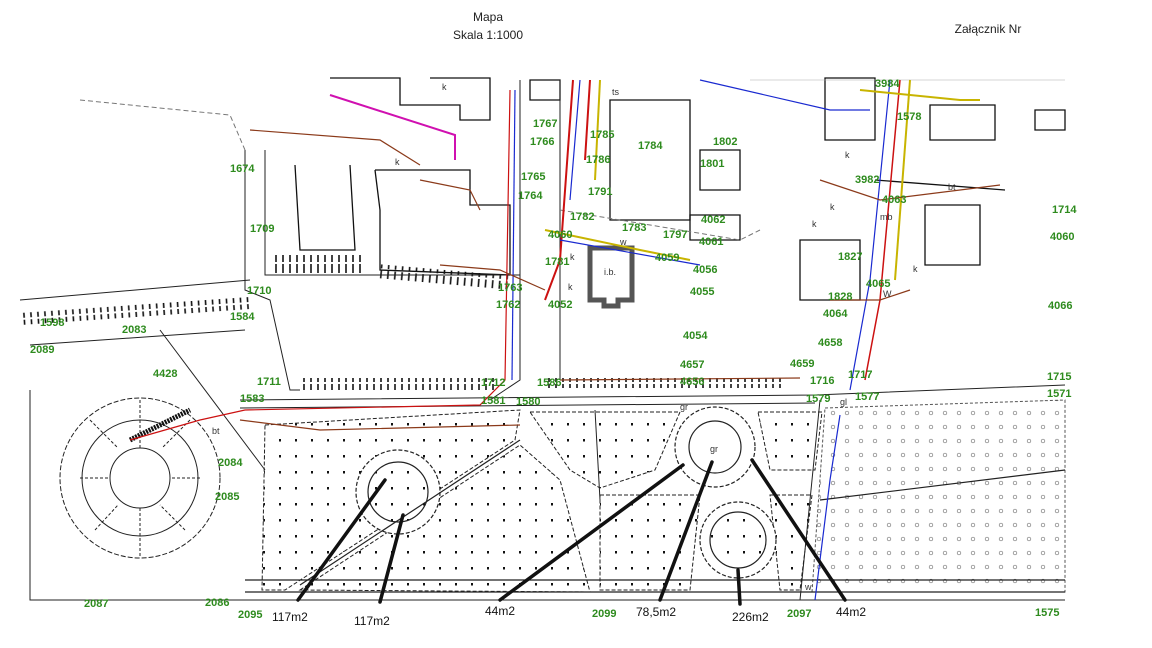  What do you see at coordinates (711, 242) in the screenshot?
I see `parcel-number: 4061` at bounding box center [711, 242].